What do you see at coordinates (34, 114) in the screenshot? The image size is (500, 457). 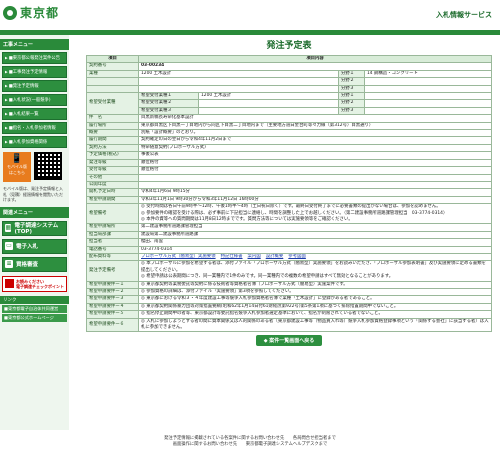 I see `sidebar-item-nyusatsu-kekka: ■入札結果一覧` at bounding box center [34, 114].